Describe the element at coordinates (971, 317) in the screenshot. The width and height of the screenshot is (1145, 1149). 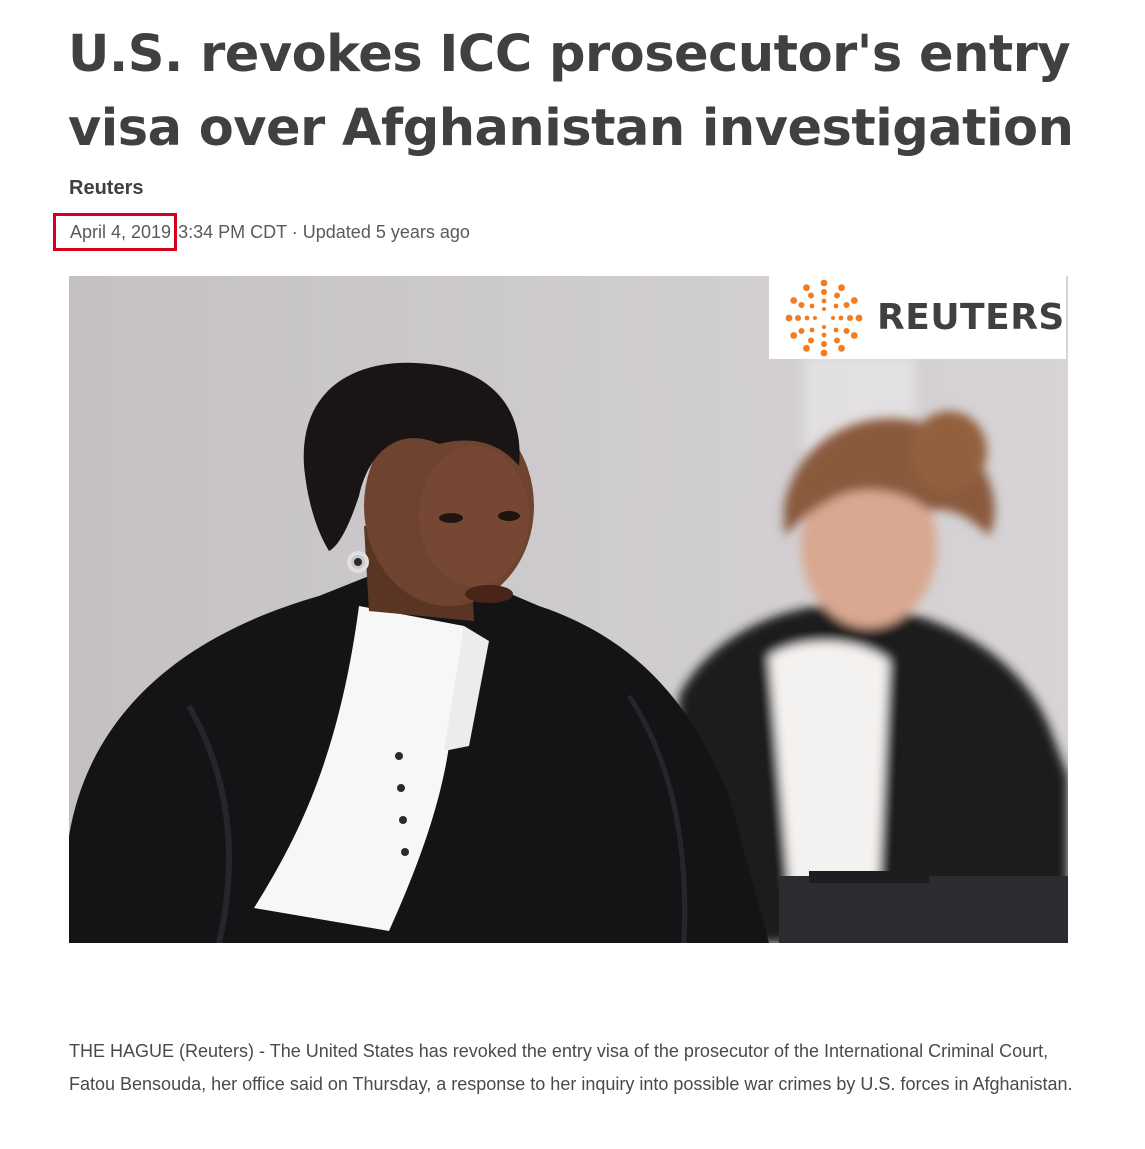
I see `reuters-logo-text: REUTERS` at that location.